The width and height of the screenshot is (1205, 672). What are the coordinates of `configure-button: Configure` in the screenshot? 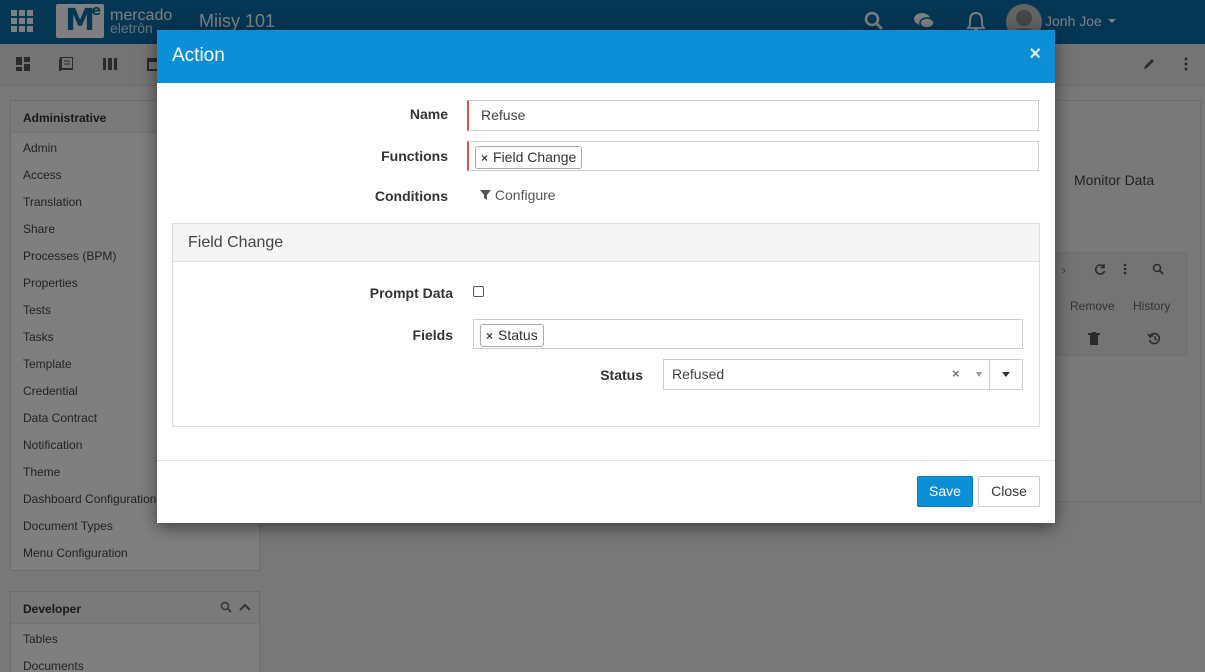 It's located at (518, 195).